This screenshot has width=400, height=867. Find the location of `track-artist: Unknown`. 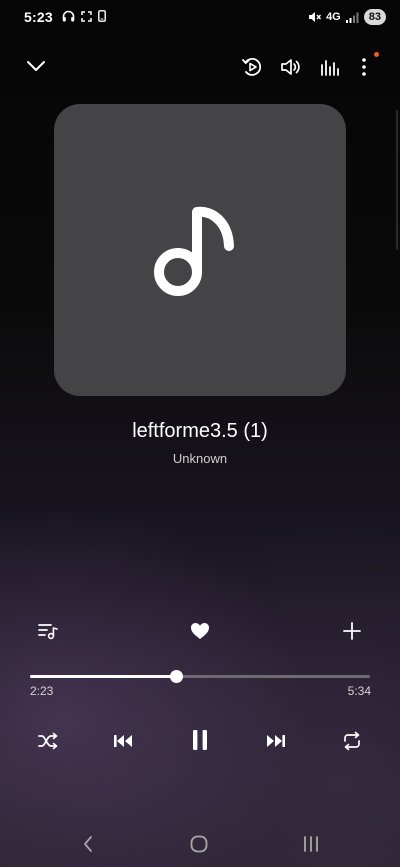

track-artist: Unknown is located at coordinates (200, 458).